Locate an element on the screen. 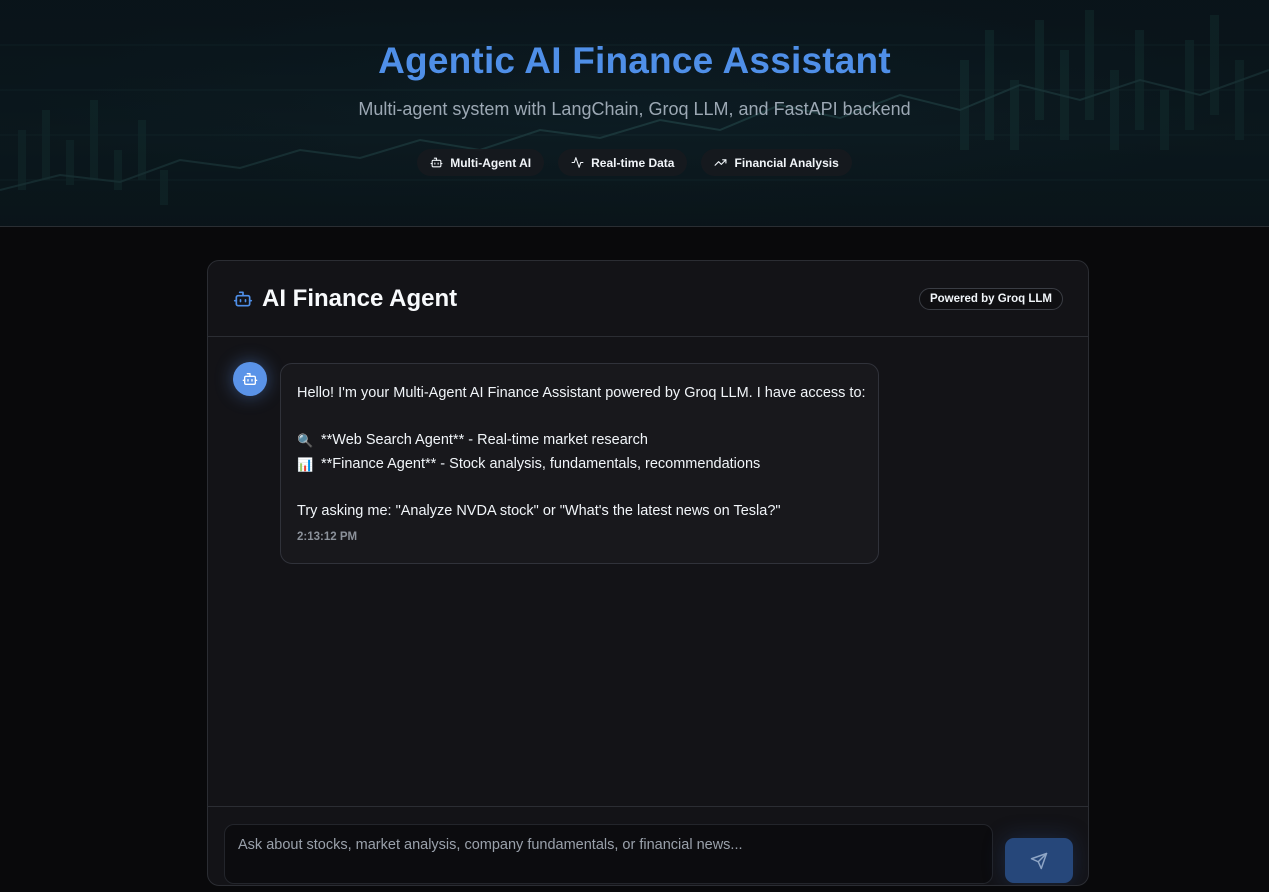 The width and height of the screenshot is (1269, 892). powered-by-badge: Powered by Groq LLM is located at coordinates (990, 299).